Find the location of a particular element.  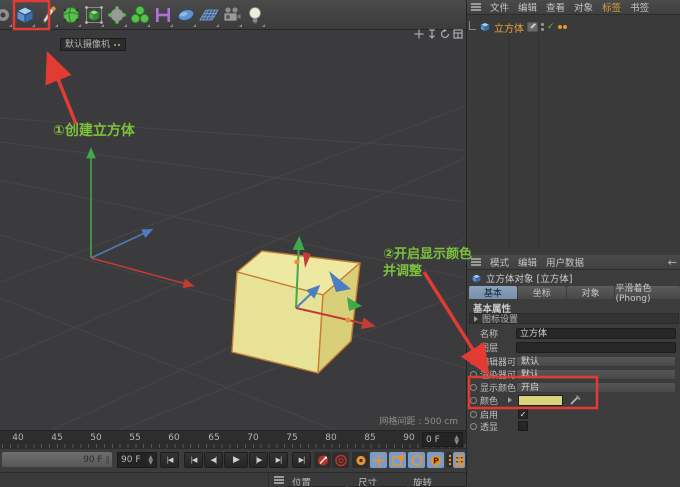

generator-cube-icon is located at coordinates (93, 15).